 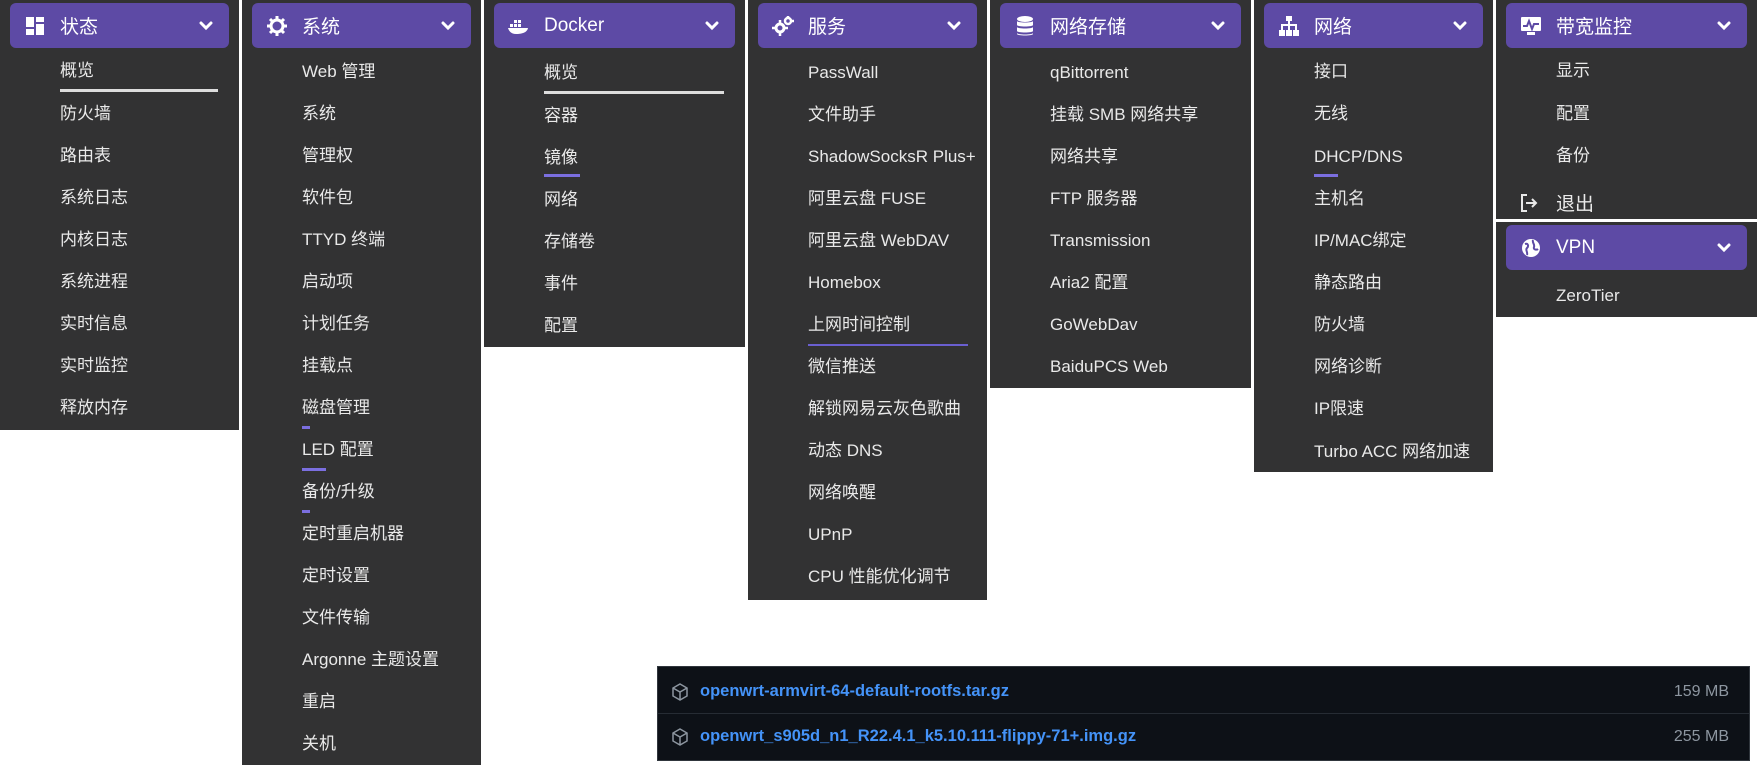 What do you see at coordinates (321, 27) in the screenshot?
I see `system-menu-title: 系统` at bounding box center [321, 27].